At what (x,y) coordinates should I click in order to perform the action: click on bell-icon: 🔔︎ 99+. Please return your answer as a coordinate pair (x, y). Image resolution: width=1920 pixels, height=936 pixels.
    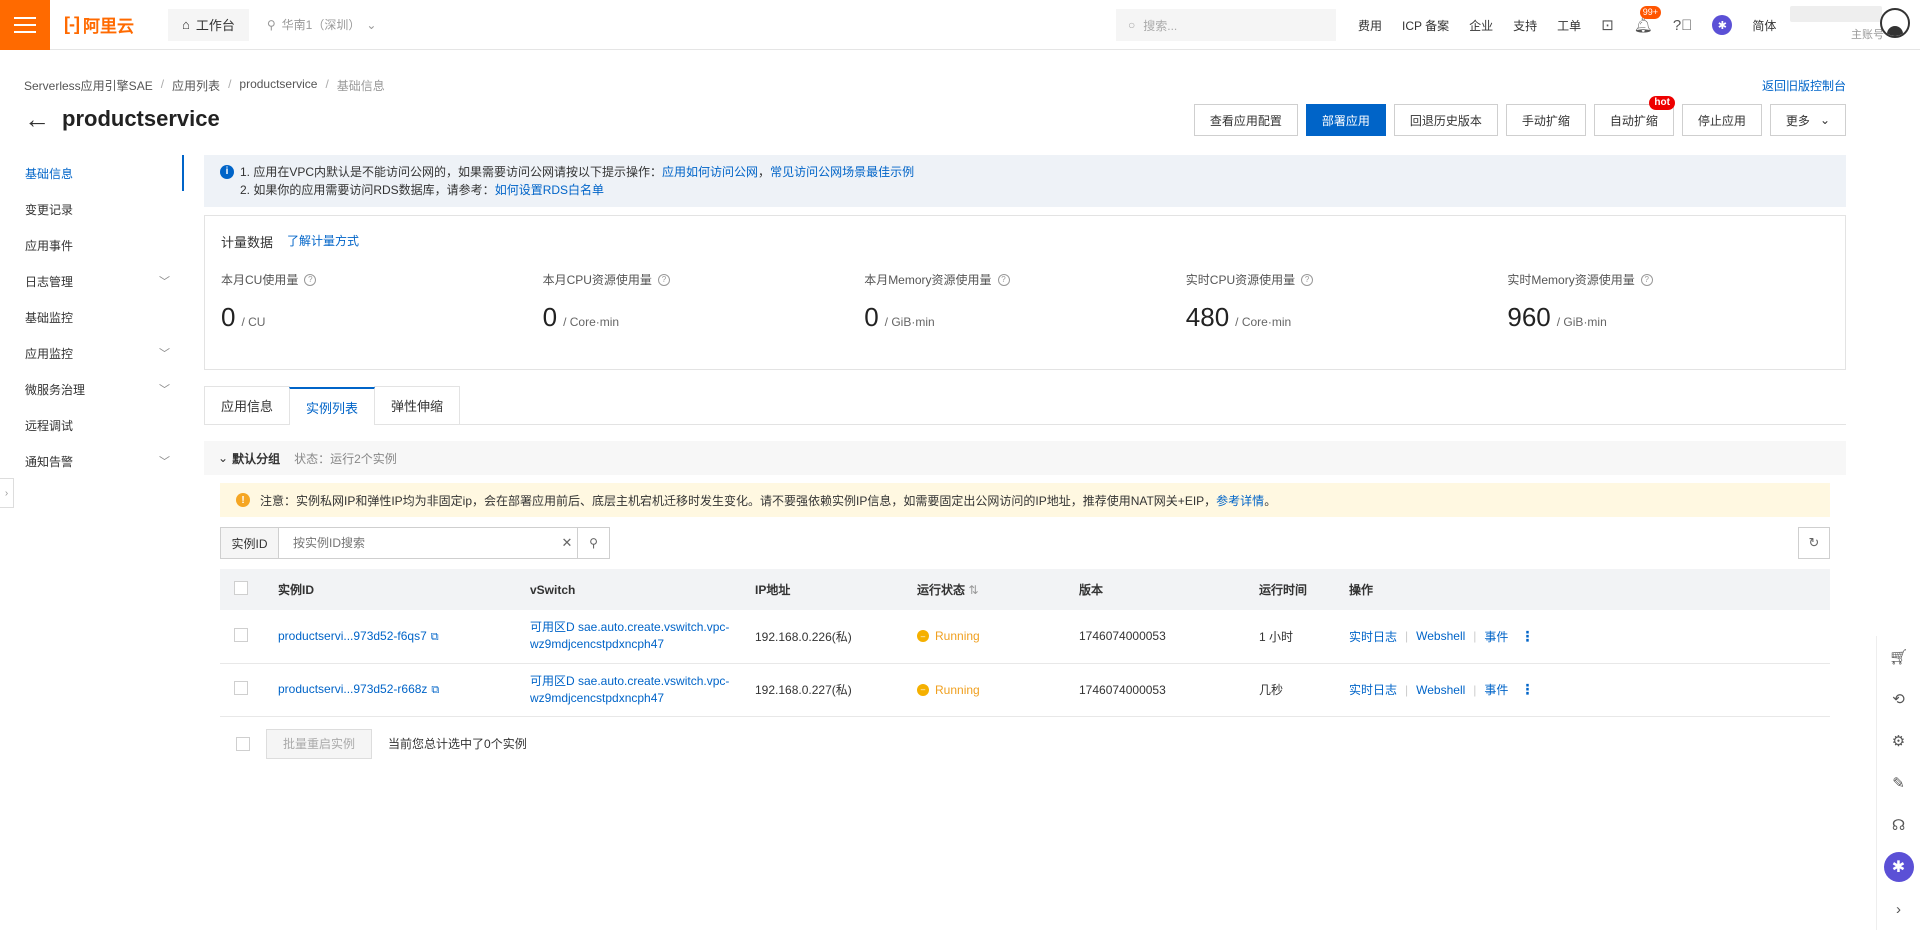
    Looking at the image, I should click on (1648, 20).